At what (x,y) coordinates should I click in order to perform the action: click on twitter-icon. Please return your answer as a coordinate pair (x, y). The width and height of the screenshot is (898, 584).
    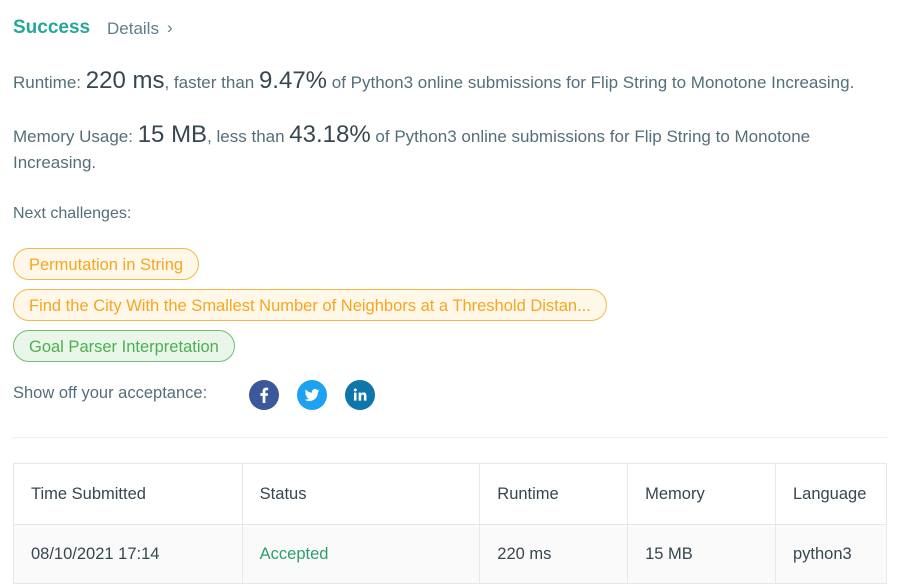
    Looking at the image, I should click on (312, 395).